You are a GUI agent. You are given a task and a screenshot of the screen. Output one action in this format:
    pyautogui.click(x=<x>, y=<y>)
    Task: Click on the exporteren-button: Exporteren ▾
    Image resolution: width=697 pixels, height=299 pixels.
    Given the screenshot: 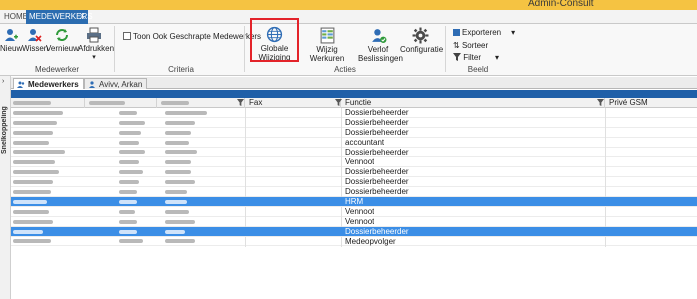 What is the action you would take?
    pyautogui.click(x=484, y=32)
    